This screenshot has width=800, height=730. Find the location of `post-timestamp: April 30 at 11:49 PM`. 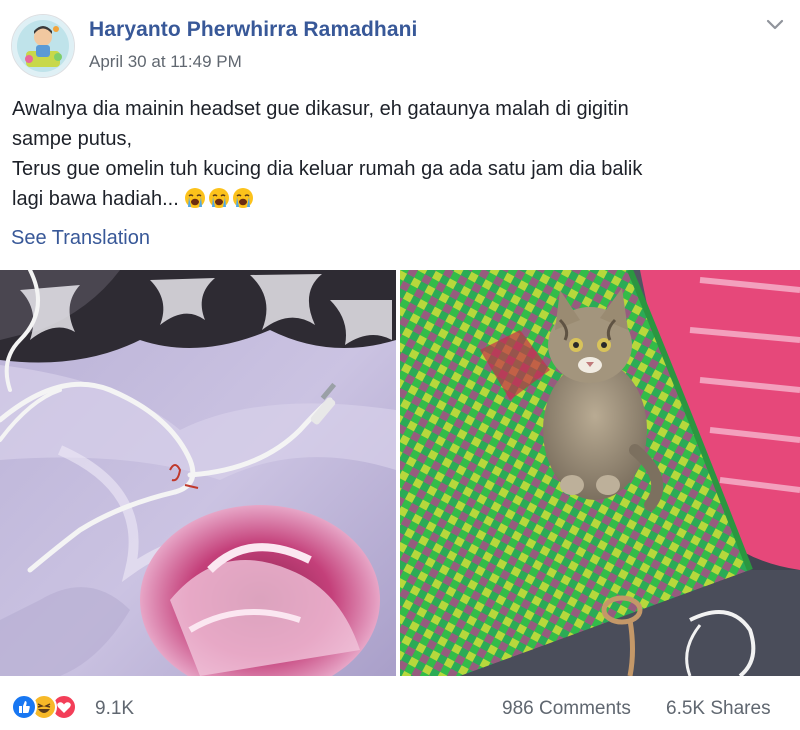

post-timestamp: April 30 at 11:49 PM is located at coordinates (165, 62).